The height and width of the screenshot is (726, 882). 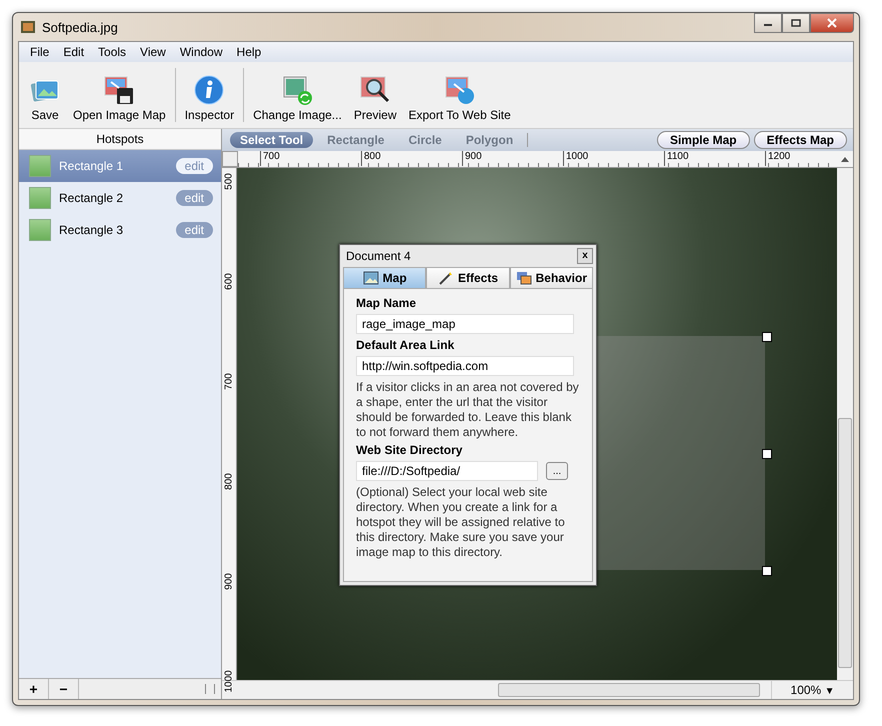 I want to click on close-button, so click(x=832, y=23).